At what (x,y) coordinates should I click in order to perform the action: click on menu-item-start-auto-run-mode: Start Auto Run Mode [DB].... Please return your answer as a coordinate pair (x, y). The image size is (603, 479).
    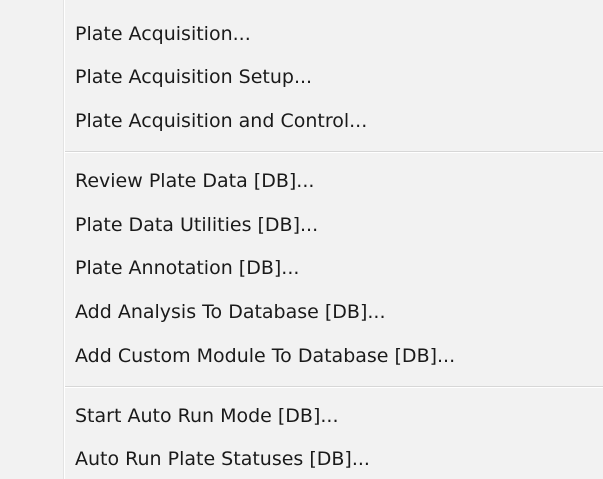
    Looking at the image, I should click on (301, 416).